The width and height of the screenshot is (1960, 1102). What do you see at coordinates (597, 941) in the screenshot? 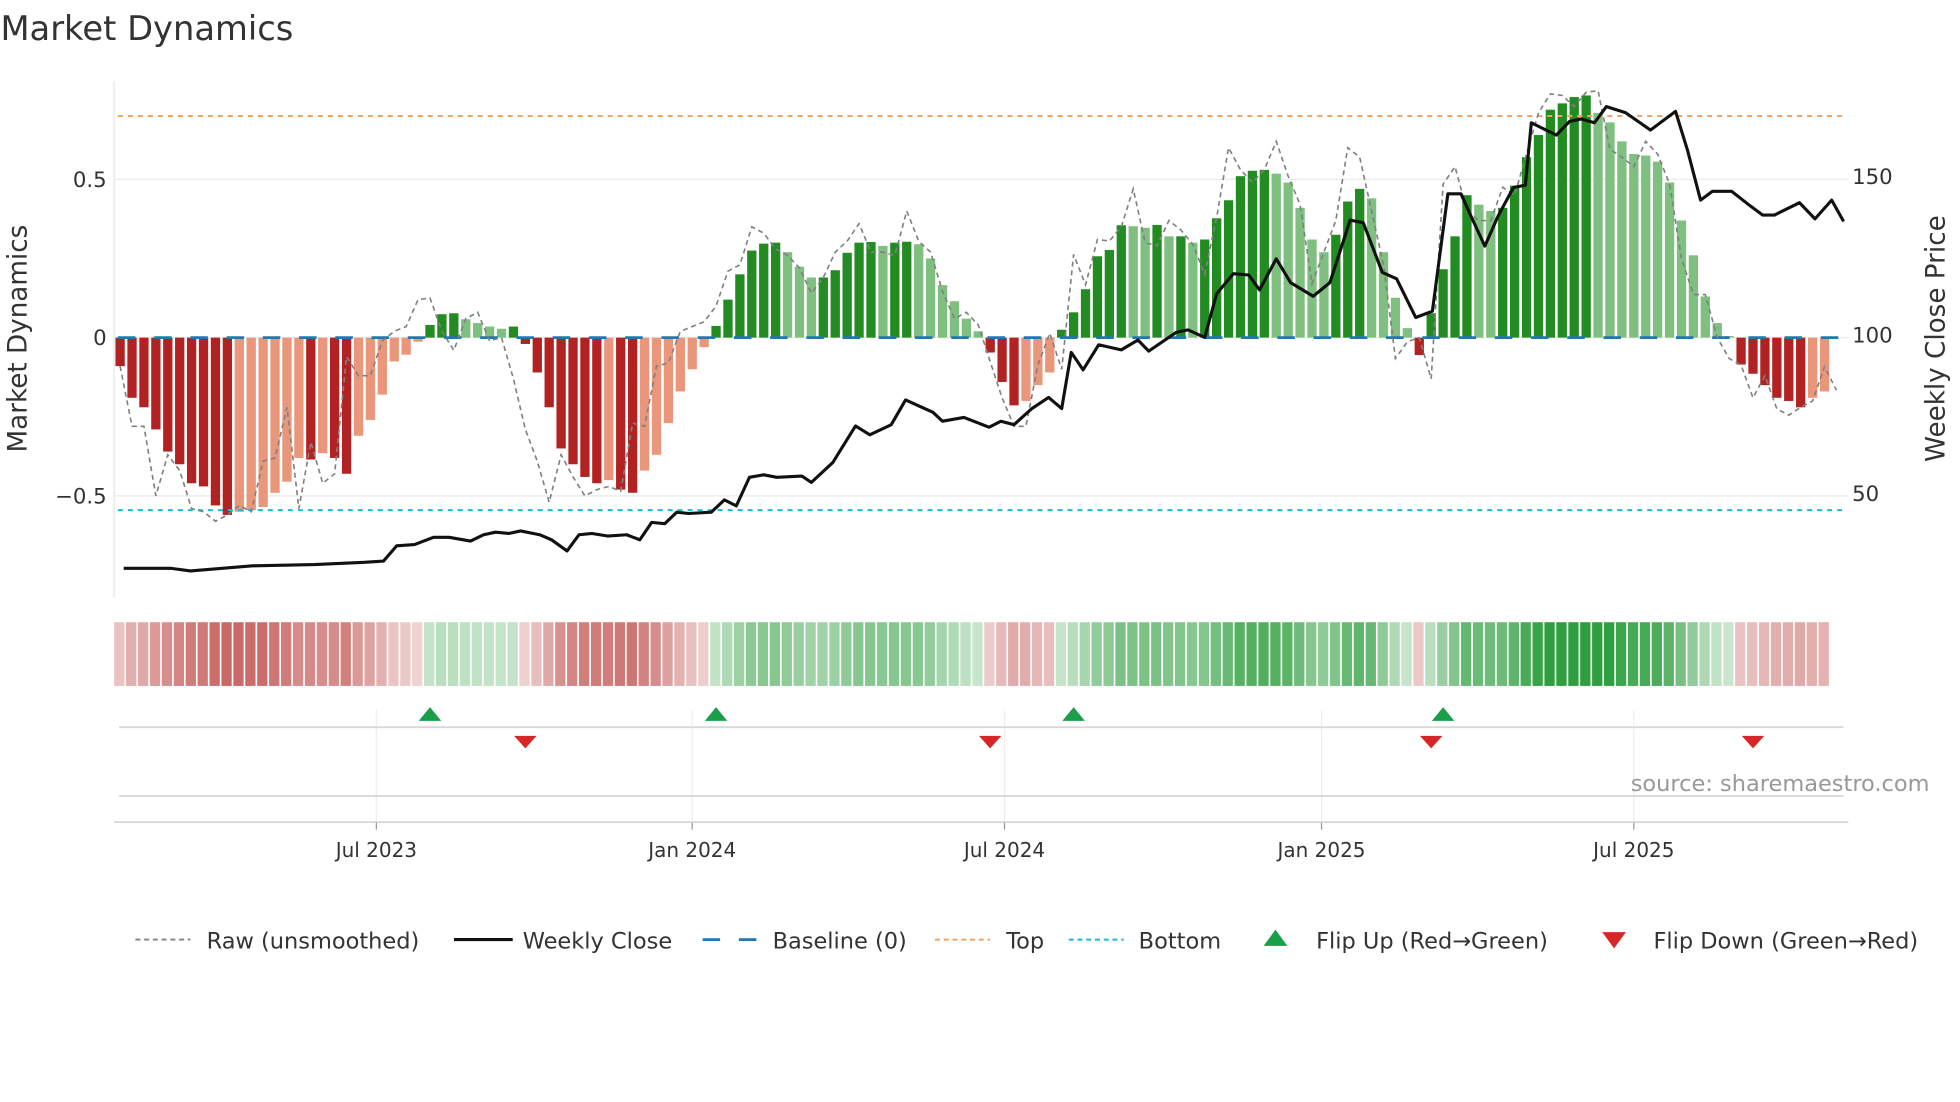
I see `legend-label-close: Weekly Close` at bounding box center [597, 941].